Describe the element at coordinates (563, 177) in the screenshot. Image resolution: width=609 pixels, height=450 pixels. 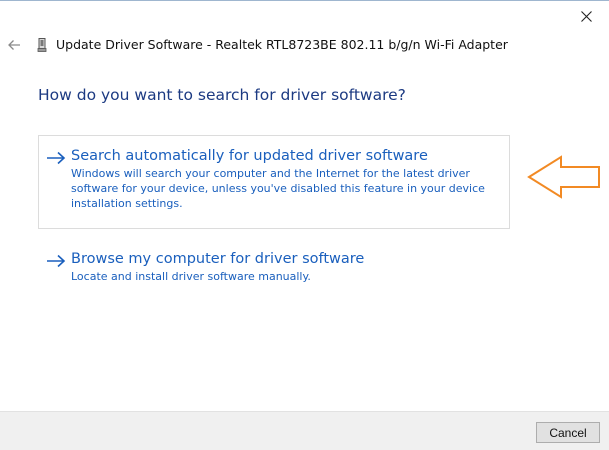
I see `annotation-arrow-icon` at that location.